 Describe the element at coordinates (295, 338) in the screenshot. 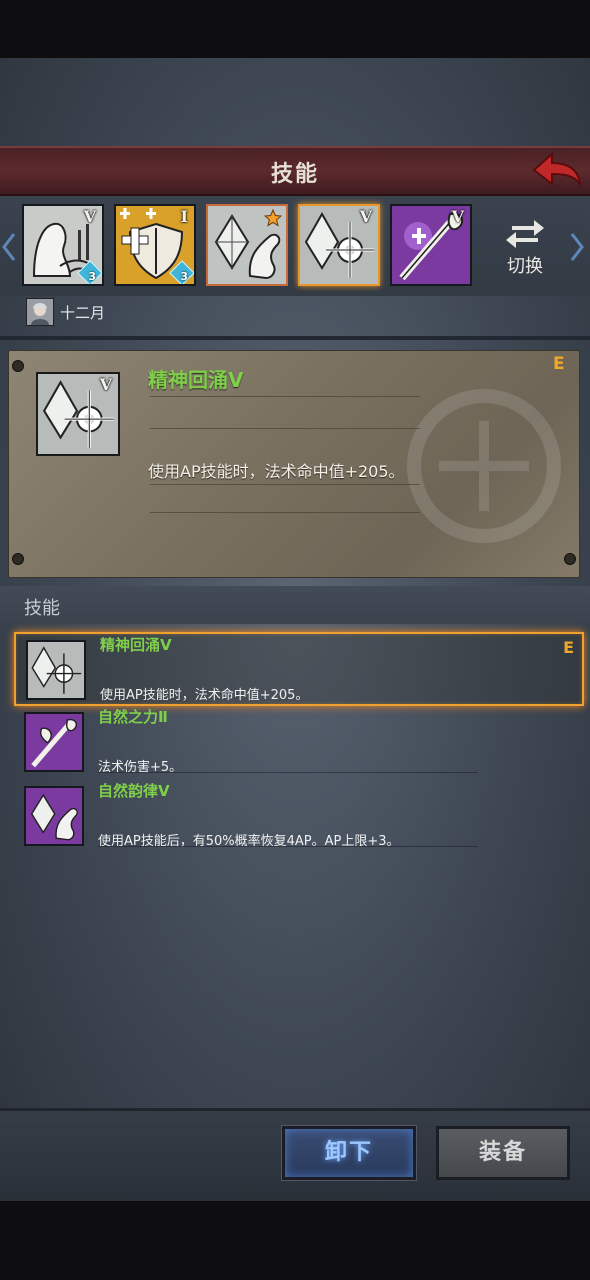

I see `divider` at that location.